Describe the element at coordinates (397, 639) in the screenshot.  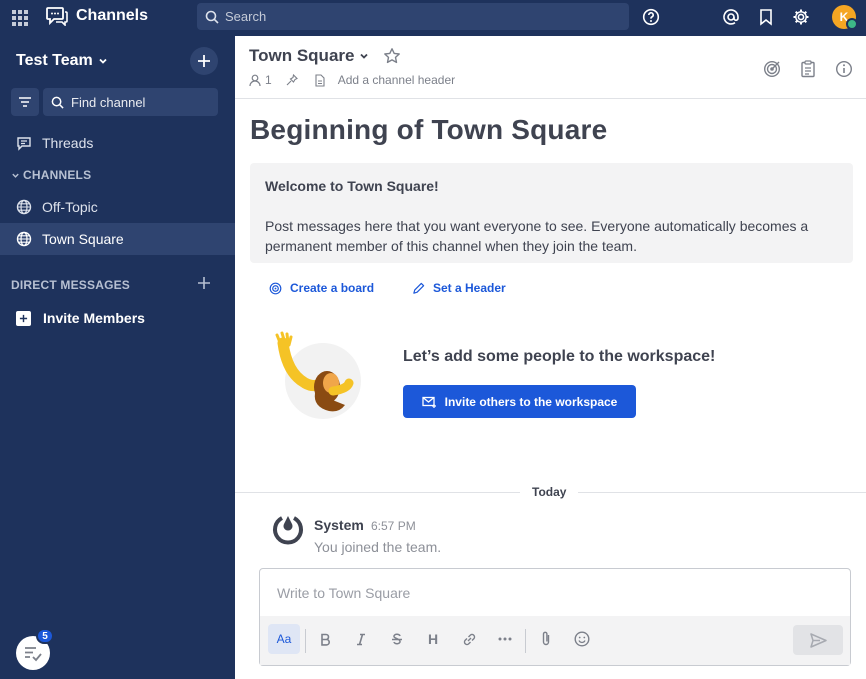
I see `strikethrough-icon` at that location.